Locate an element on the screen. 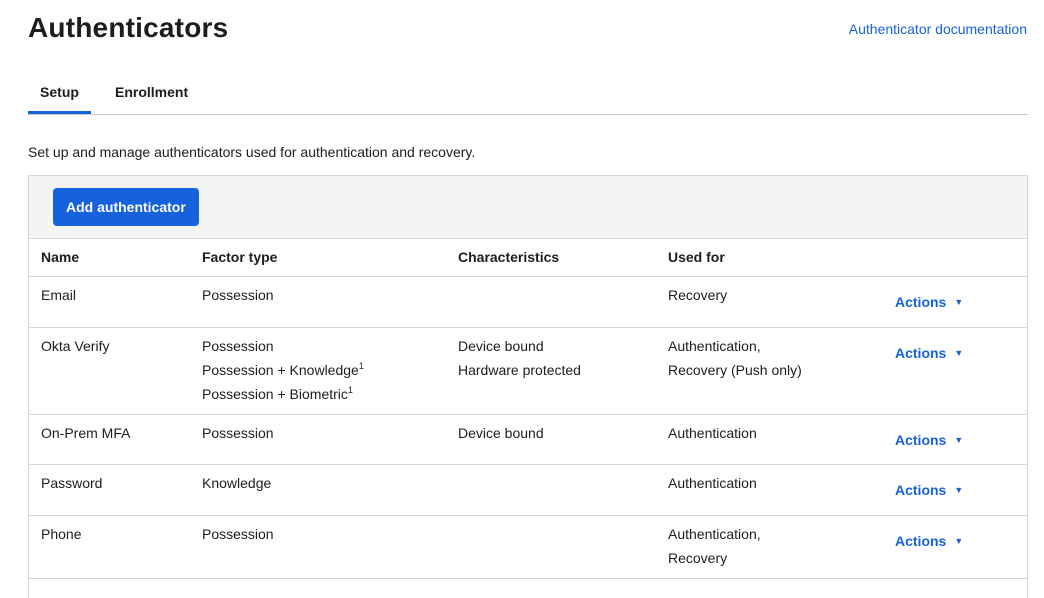 This screenshot has height=598, width=1044. column-header-characteristics: Characteristics is located at coordinates (563, 258).